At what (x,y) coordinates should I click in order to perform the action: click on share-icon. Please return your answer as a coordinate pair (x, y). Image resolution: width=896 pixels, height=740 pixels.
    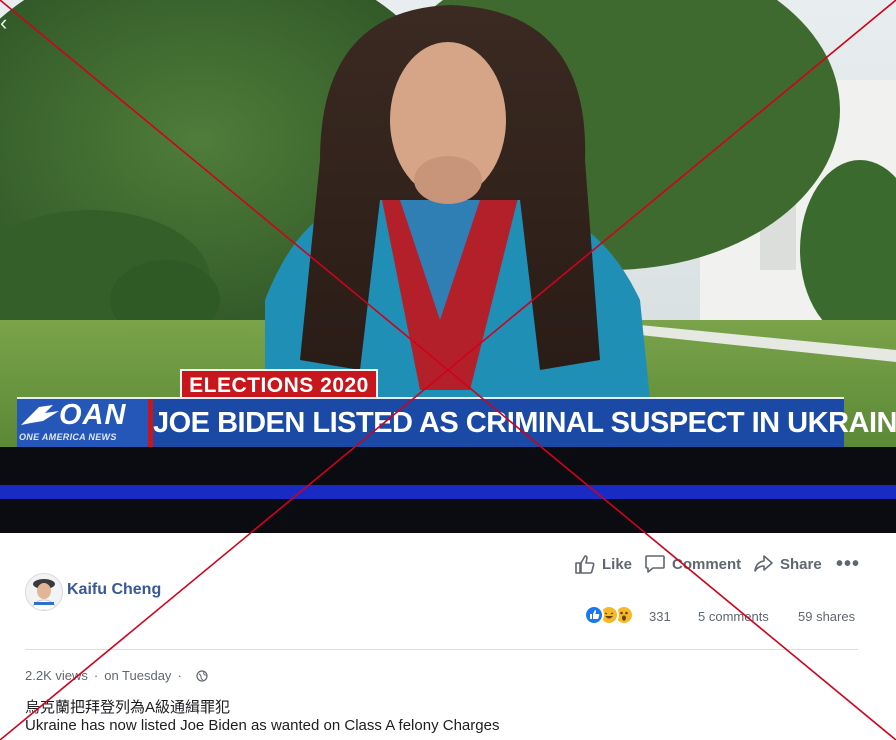
    Looking at the image, I should click on (763, 563).